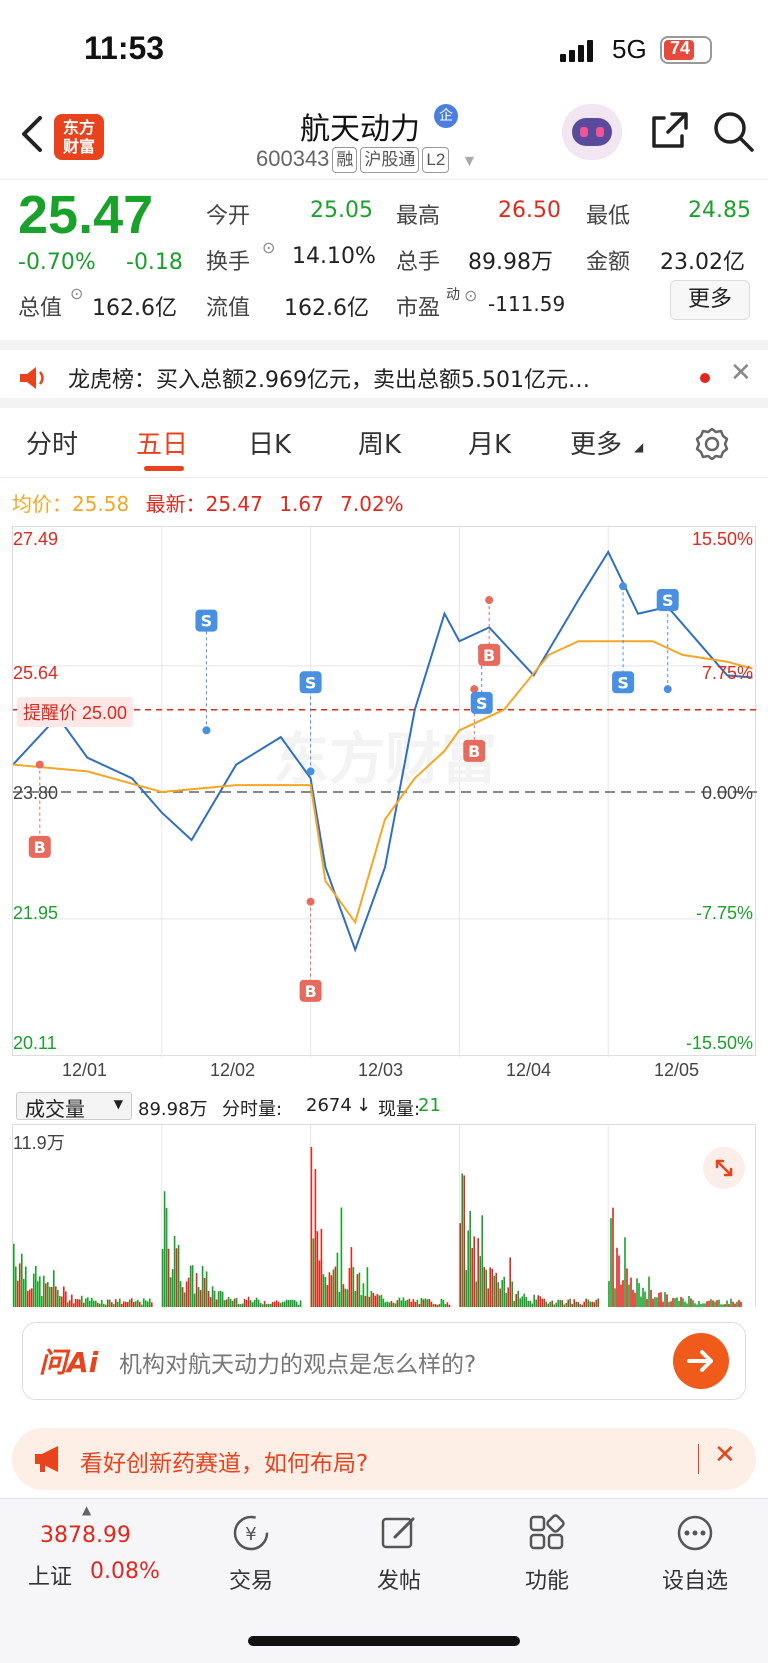 This screenshot has height=1663, width=768. I want to click on ask-input: 机构对航天动力的观点是怎么样的?, so click(297, 1362).